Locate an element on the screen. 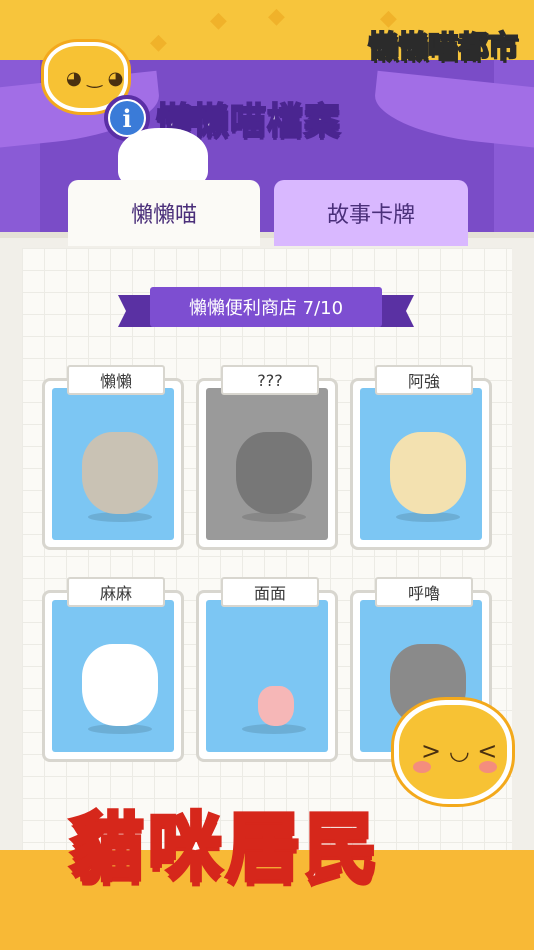  promo-headline: 貓咪居民 is located at coordinates (225, 848).